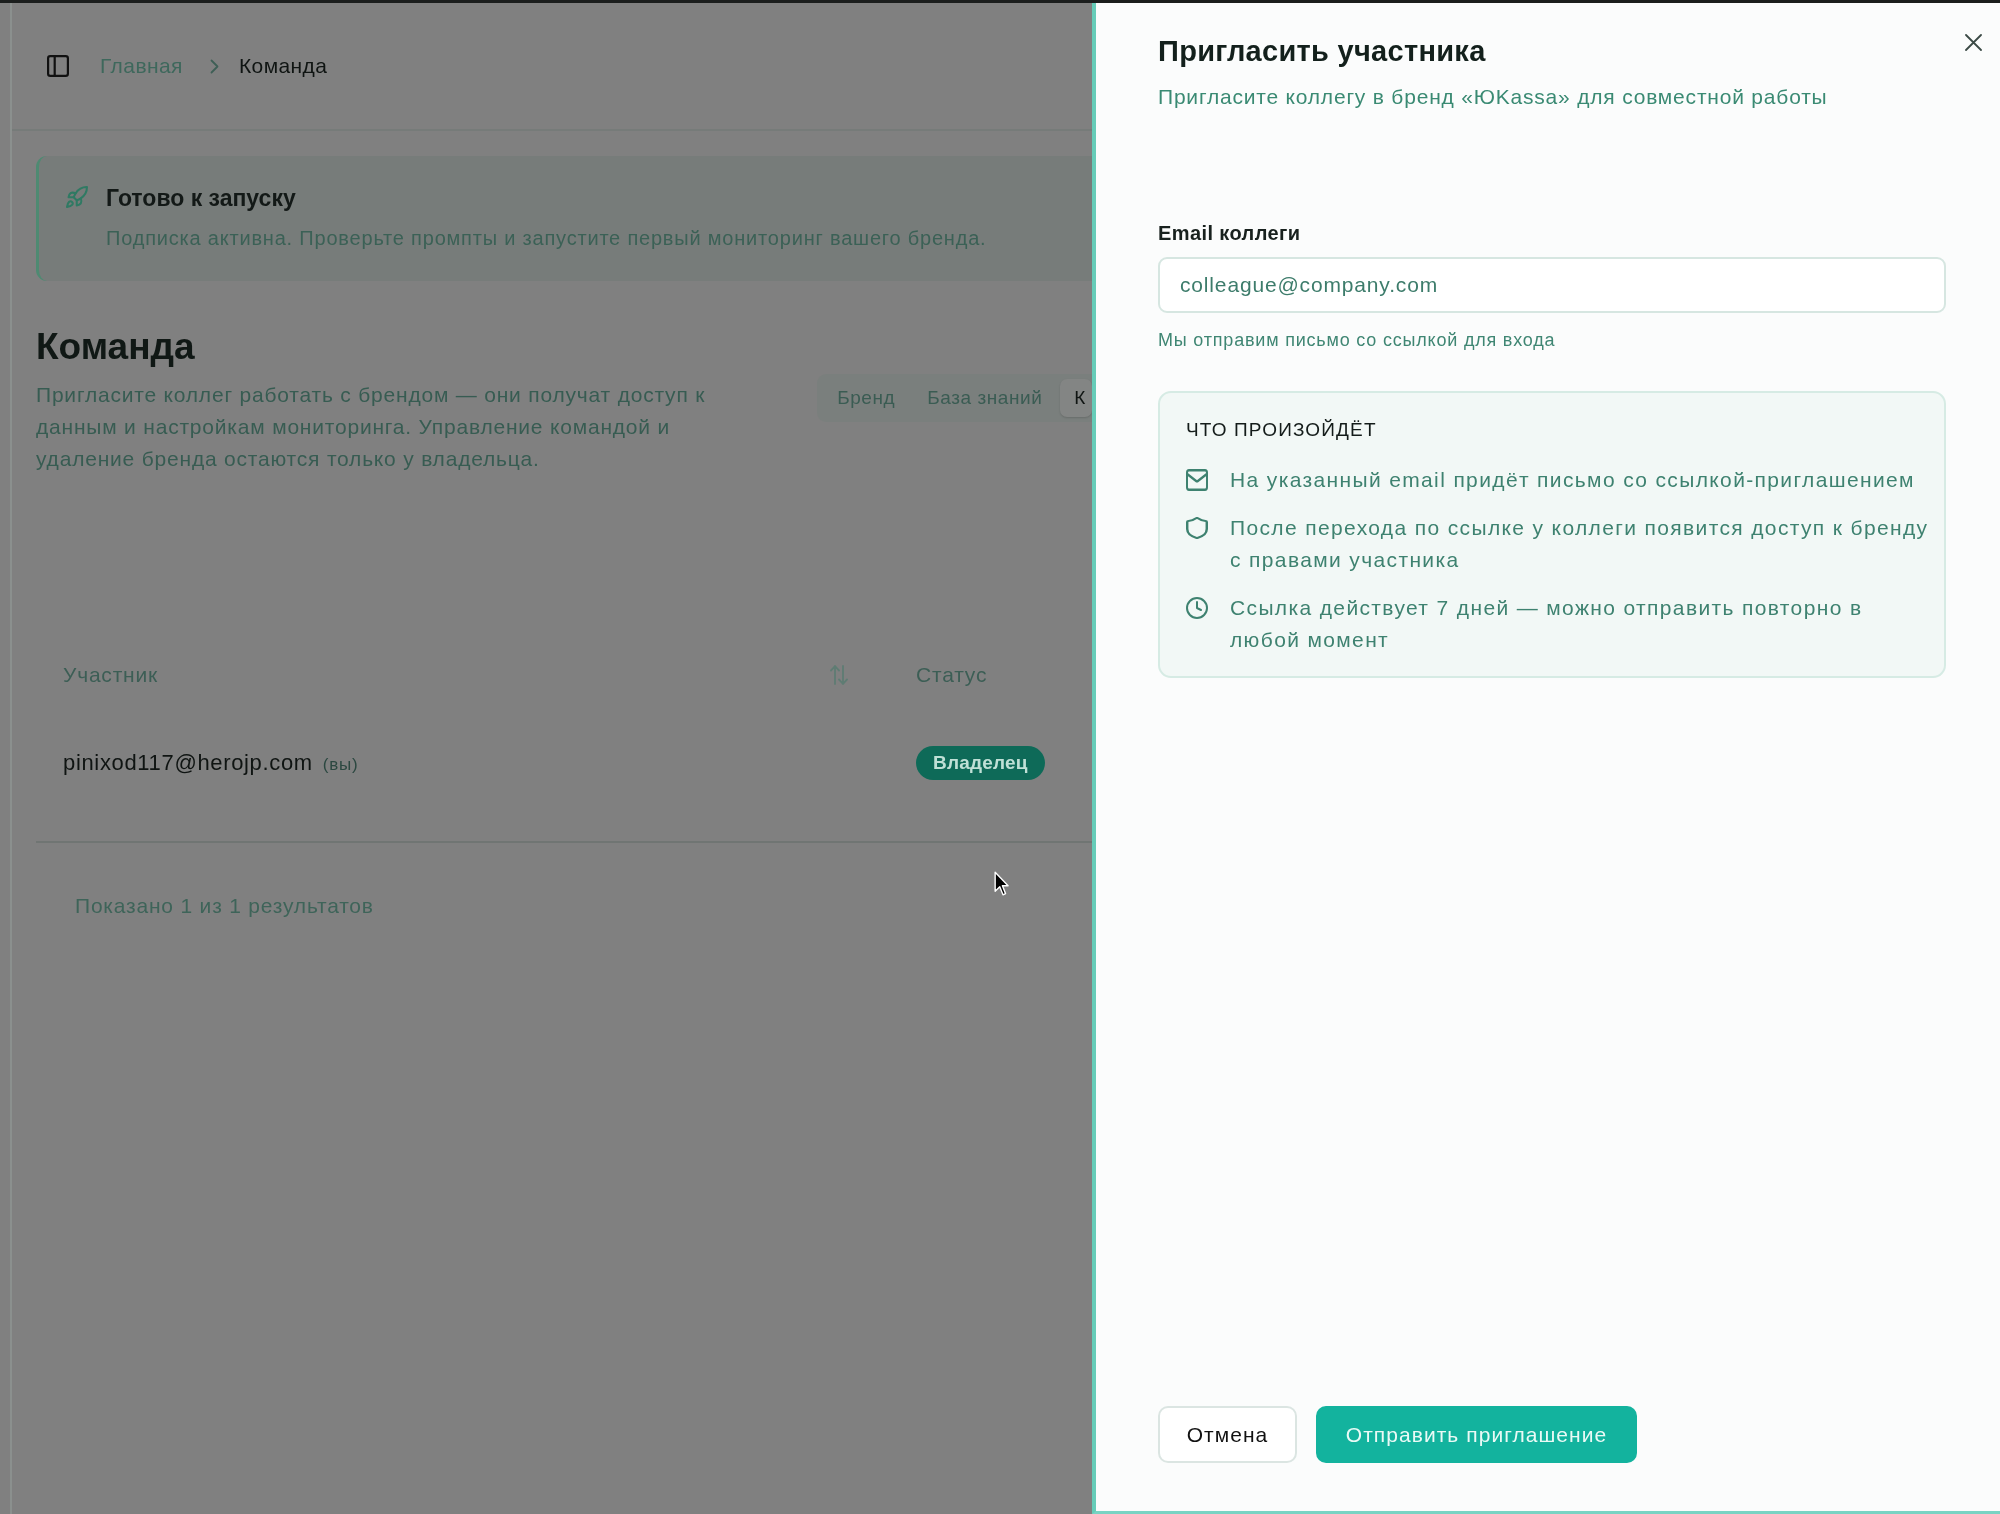  What do you see at coordinates (1580, 544) in the screenshot?
I see `info-text: После перехода по ссылке у коллеги появится доступ к бренду с правами участника` at bounding box center [1580, 544].